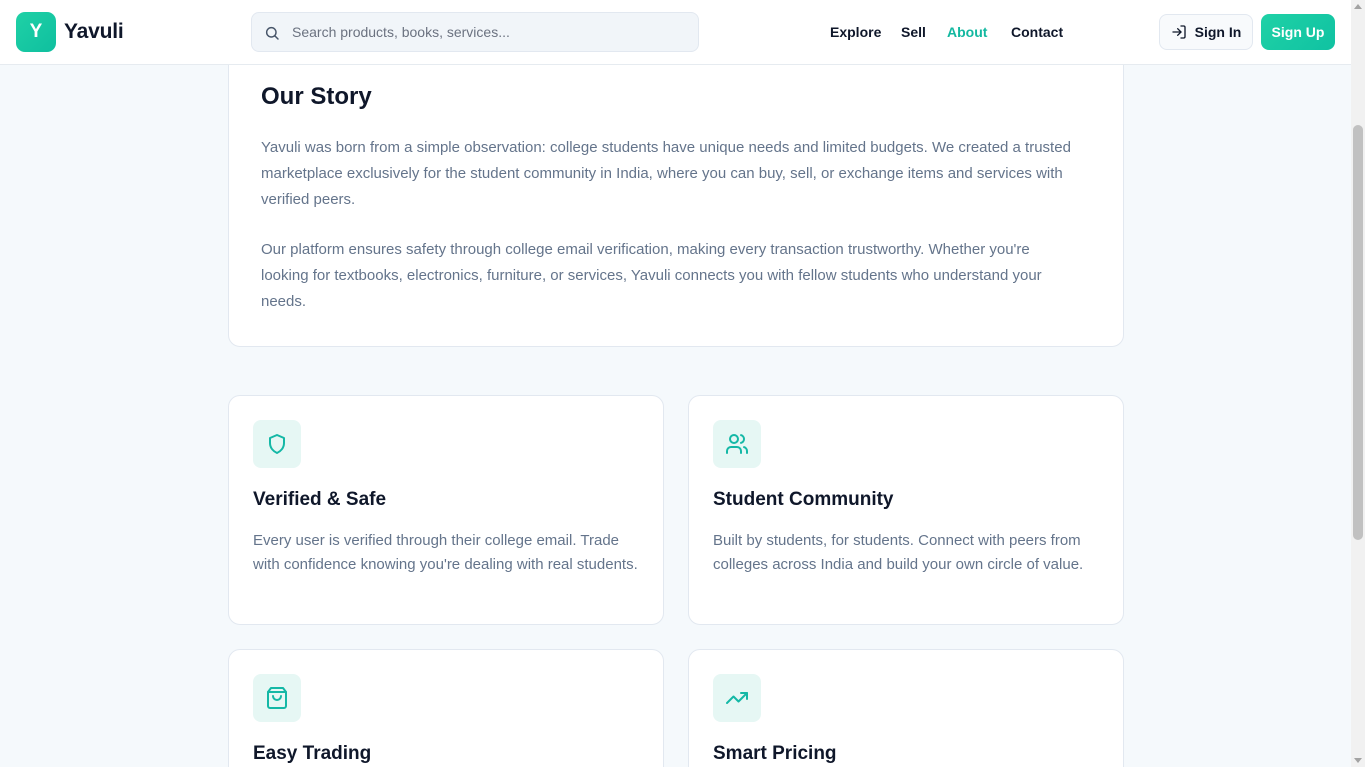 This screenshot has width=1365, height=767. Describe the element at coordinates (320, 499) in the screenshot. I see `feature-title: Verified & Safe` at that location.